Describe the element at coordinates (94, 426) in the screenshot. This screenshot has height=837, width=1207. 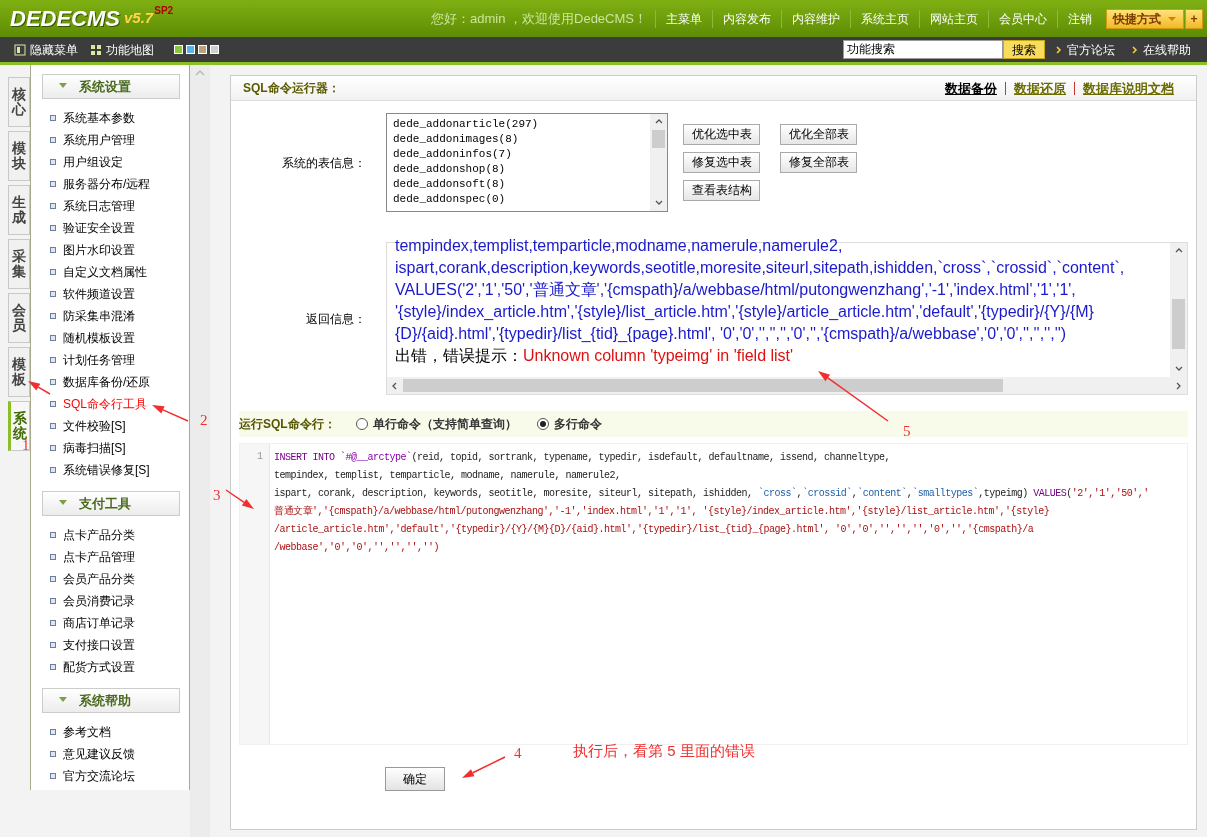
I see `menu-item: 文件校验[S]` at that location.